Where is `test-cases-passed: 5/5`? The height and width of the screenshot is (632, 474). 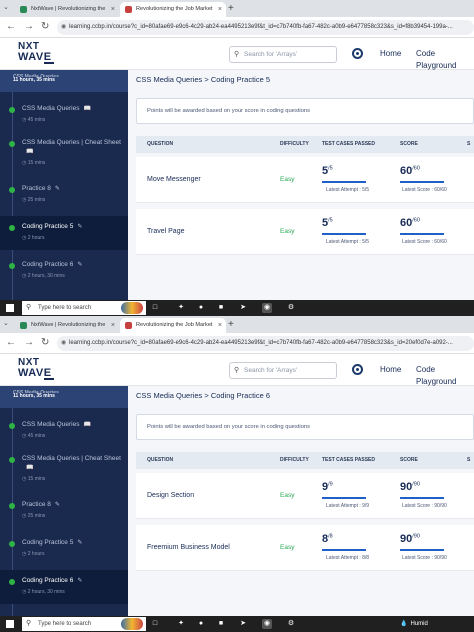 test-cases-passed: 5/5 is located at coordinates (327, 171).